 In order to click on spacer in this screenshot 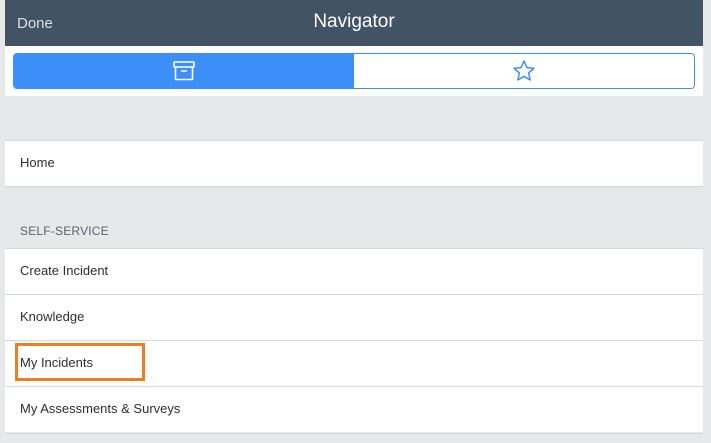, I will do `click(354, 118)`.